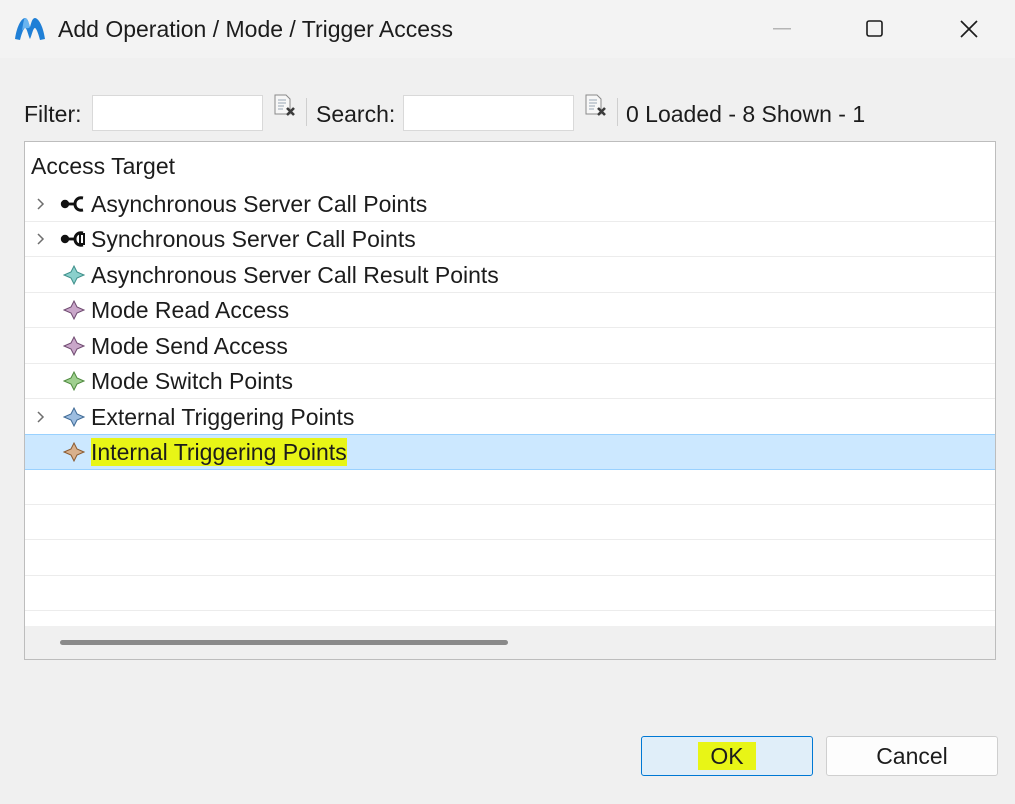 This screenshot has width=1015, height=804. I want to click on tree-item-label: External Triggering Points, so click(223, 417).